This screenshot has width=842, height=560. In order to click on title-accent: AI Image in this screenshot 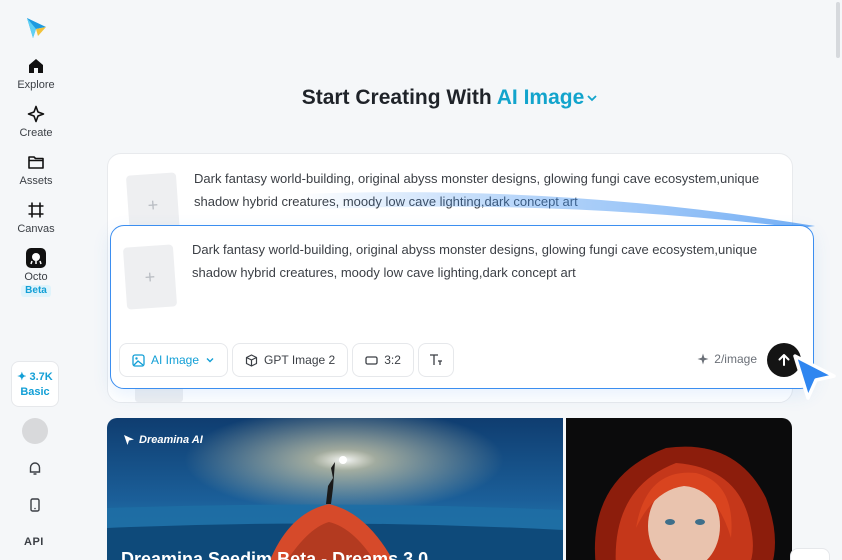, I will do `click(540, 97)`.